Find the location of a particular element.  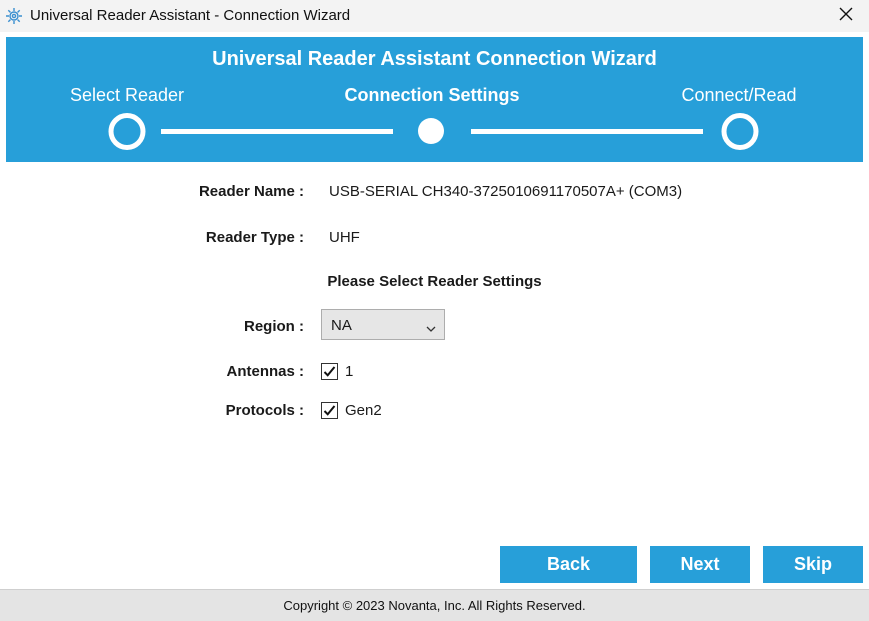

step-indicator-connection-settings is located at coordinates (431, 131).